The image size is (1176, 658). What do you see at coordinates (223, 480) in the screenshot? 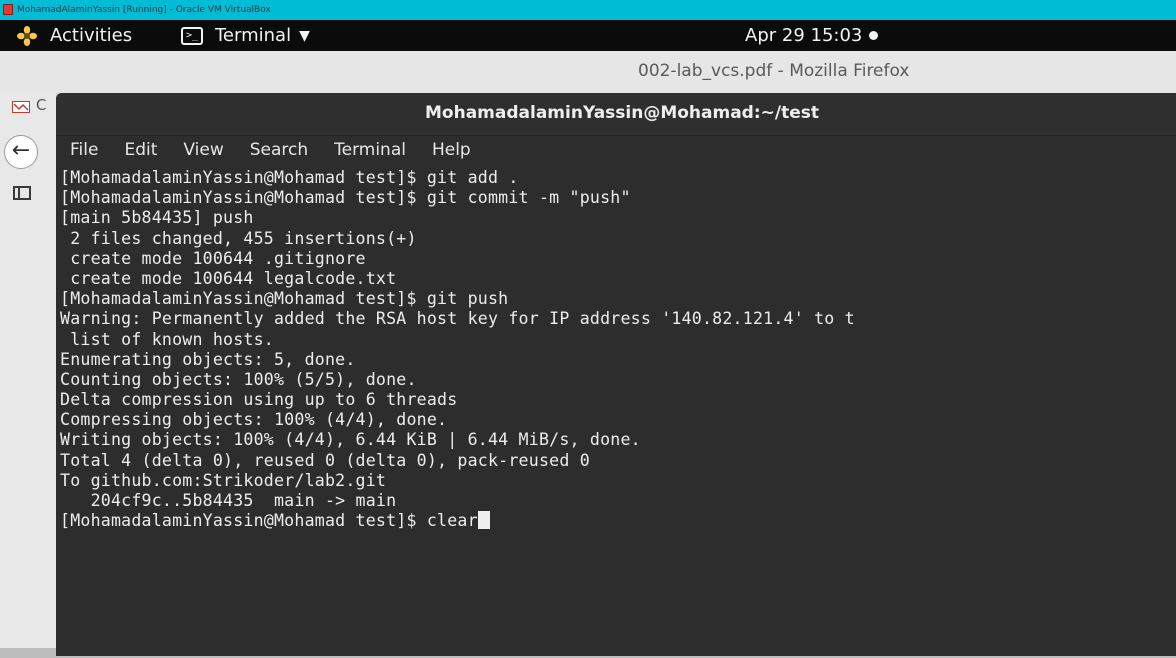
I see `terminal-line: To github.com:Strikoder/lab2.git` at bounding box center [223, 480].